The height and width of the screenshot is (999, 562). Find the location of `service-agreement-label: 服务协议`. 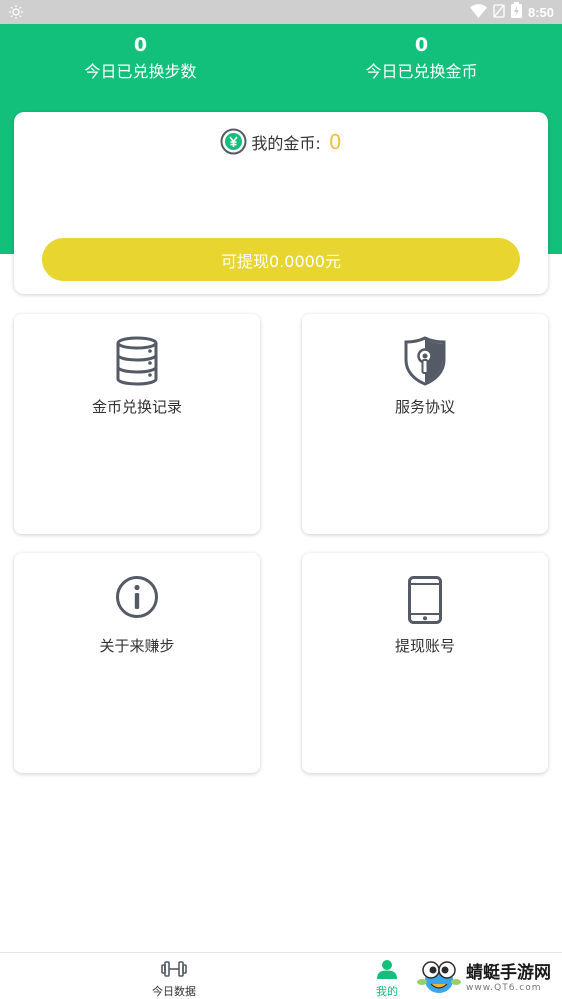

service-agreement-label: 服务协议 is located at coordinates (424, 407).